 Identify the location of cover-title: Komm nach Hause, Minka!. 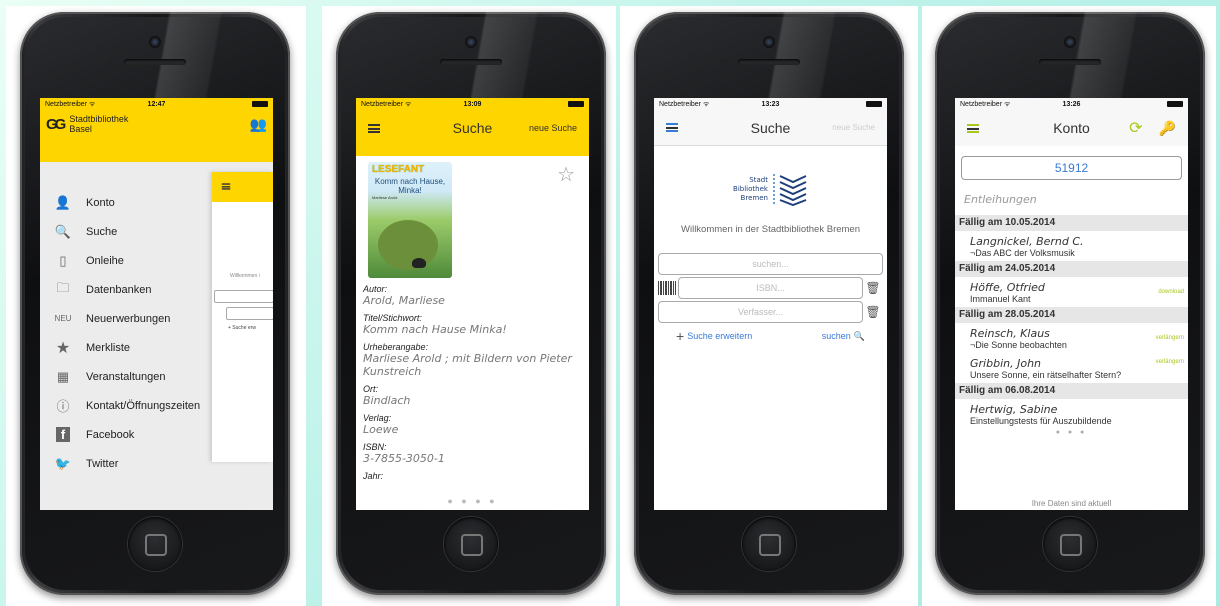
(410, 186).